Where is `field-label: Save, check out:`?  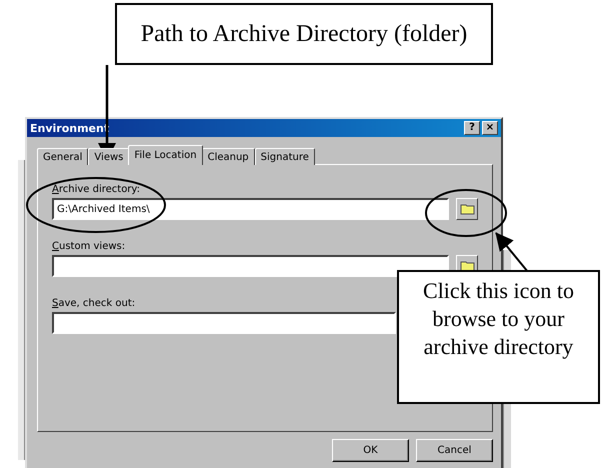 field-label: Save, check out: is located at coordinates (94, 303).